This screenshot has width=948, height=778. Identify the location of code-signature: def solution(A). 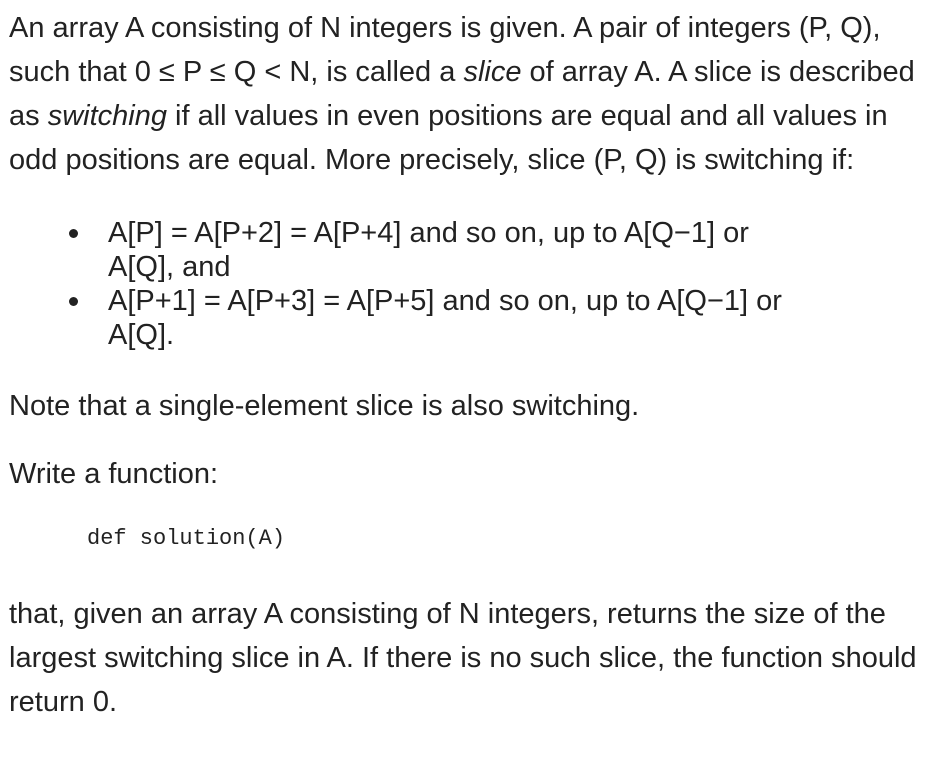
(186, 538).